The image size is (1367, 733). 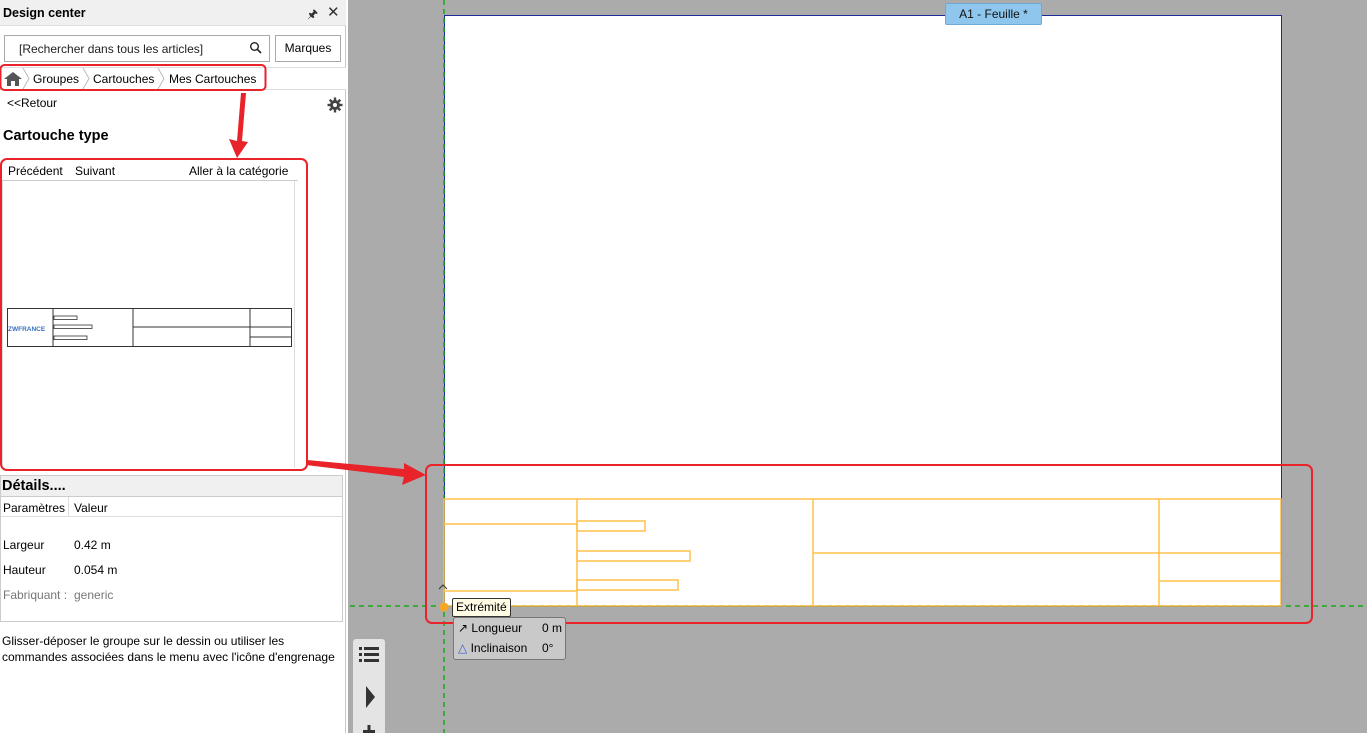 What do you see at coordinates (463, 628) in the screenshot?
I see `arrow-diagonal-icon: ↗` at bounding box center [463, 628].